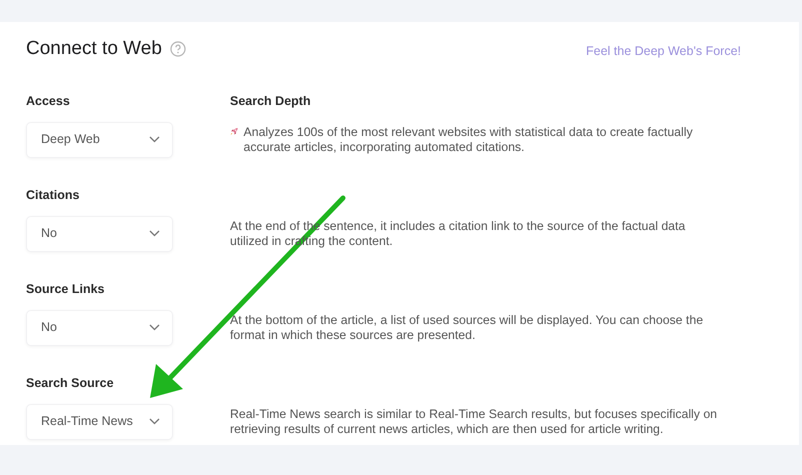 Image resolution: width=802 pixels, height=475 pixels. I want to click on help-icon, so click(178, 49).